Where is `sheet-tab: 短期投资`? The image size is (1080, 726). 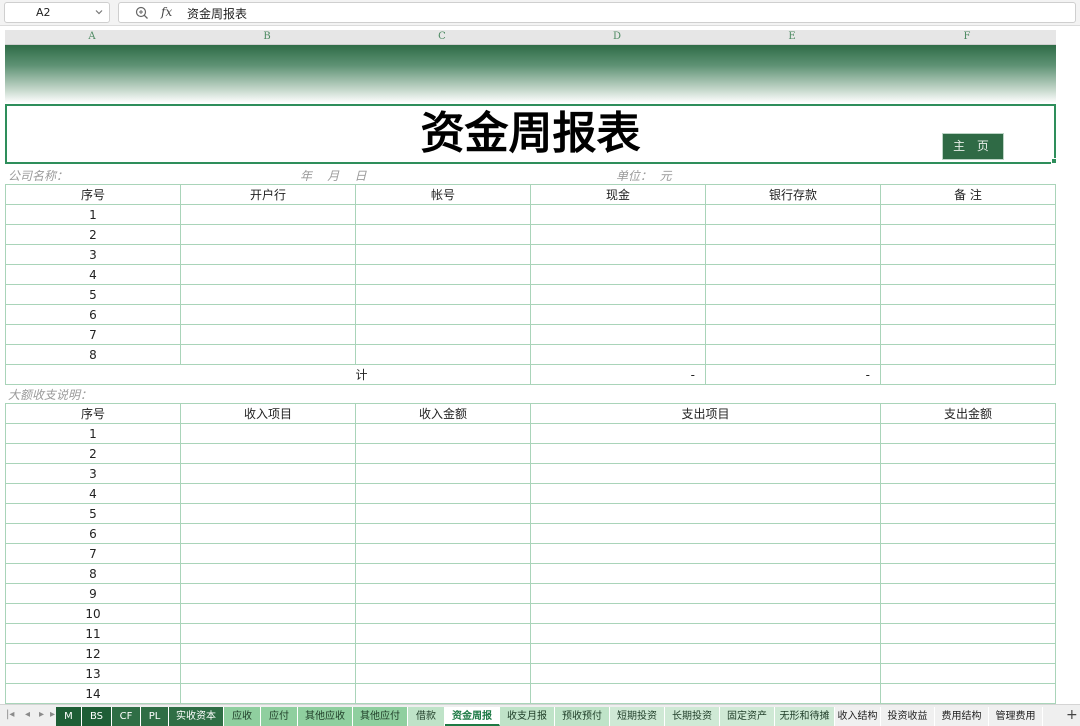 sheet-tab: 短期投资 is located at coordinates (637, 716).